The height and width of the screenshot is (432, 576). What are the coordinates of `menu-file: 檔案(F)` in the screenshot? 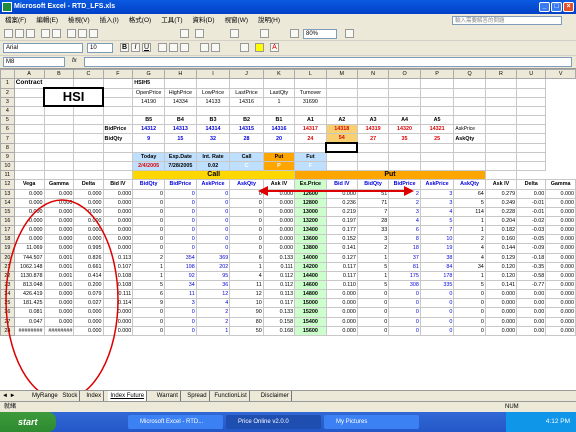 It's located at (15, 20).